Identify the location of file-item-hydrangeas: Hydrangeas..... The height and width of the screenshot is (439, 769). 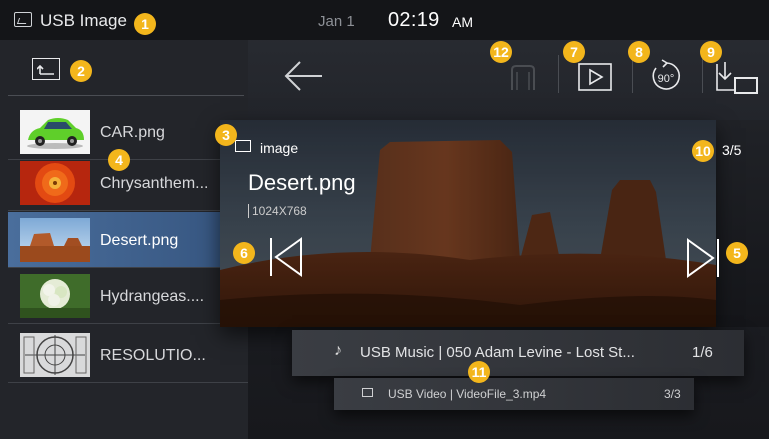
(128, 296).